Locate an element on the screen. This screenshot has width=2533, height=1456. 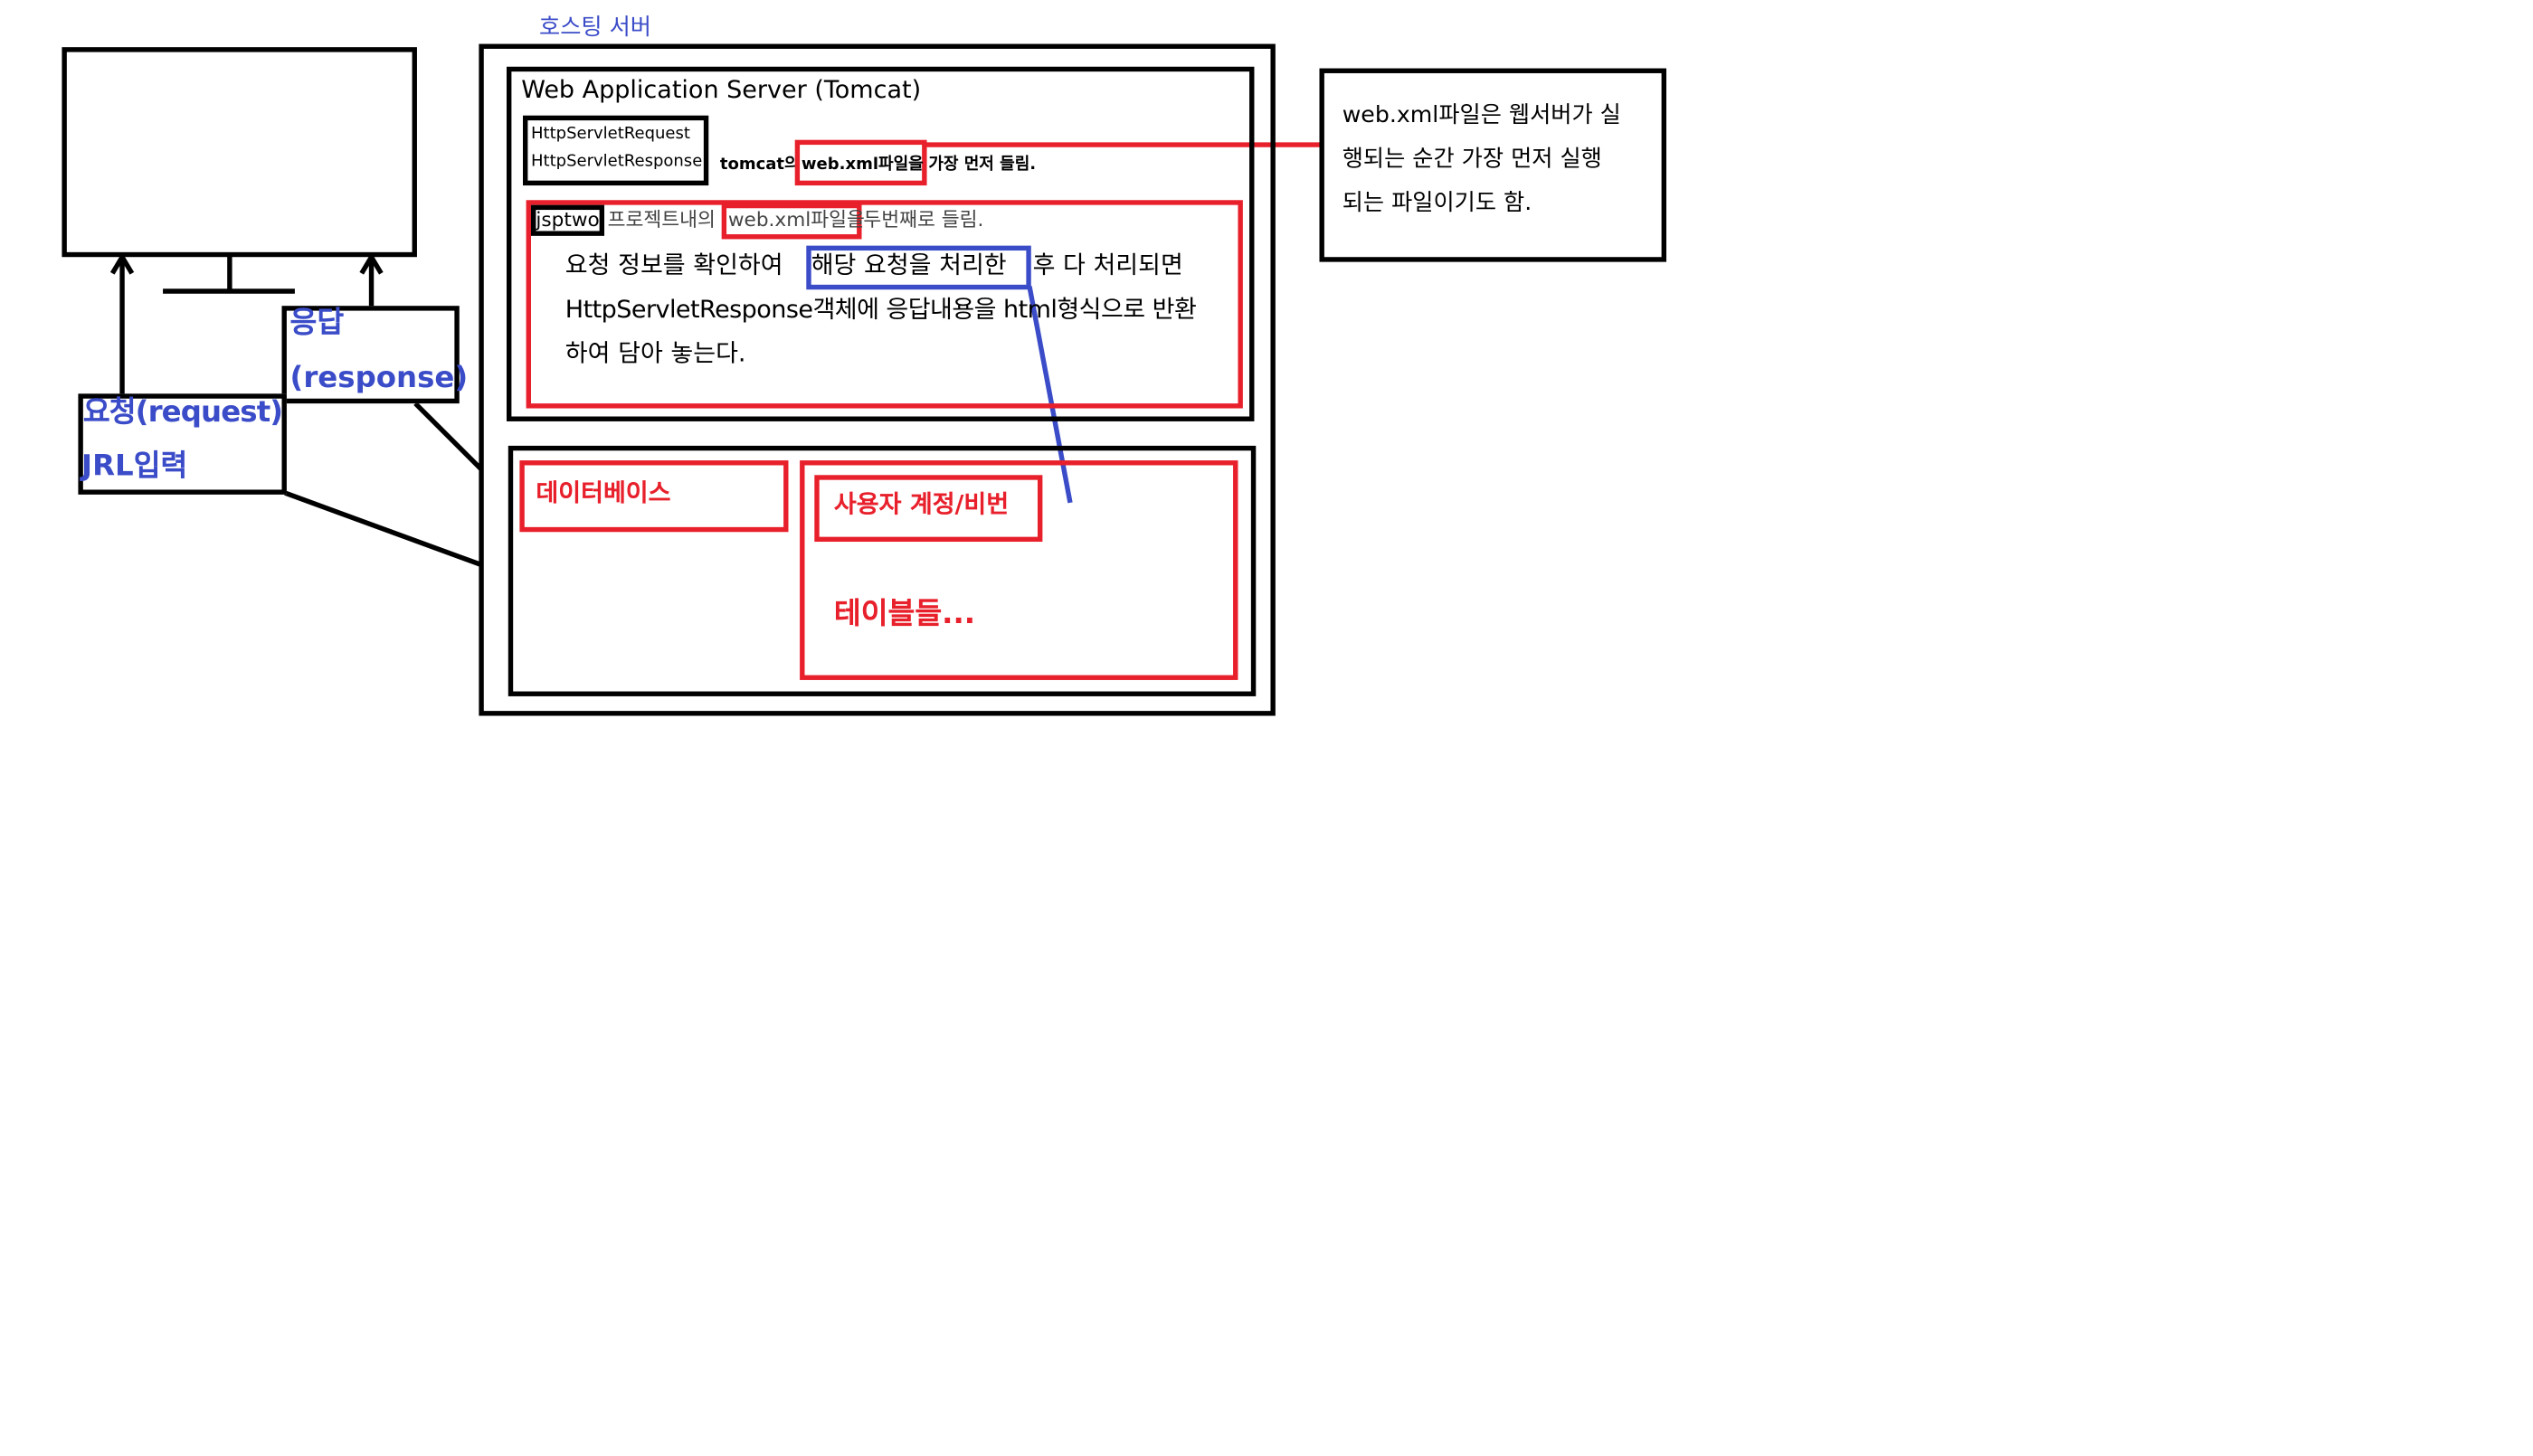
account-label: 사용자 계정/비번 is located at coordinates (921, 504).